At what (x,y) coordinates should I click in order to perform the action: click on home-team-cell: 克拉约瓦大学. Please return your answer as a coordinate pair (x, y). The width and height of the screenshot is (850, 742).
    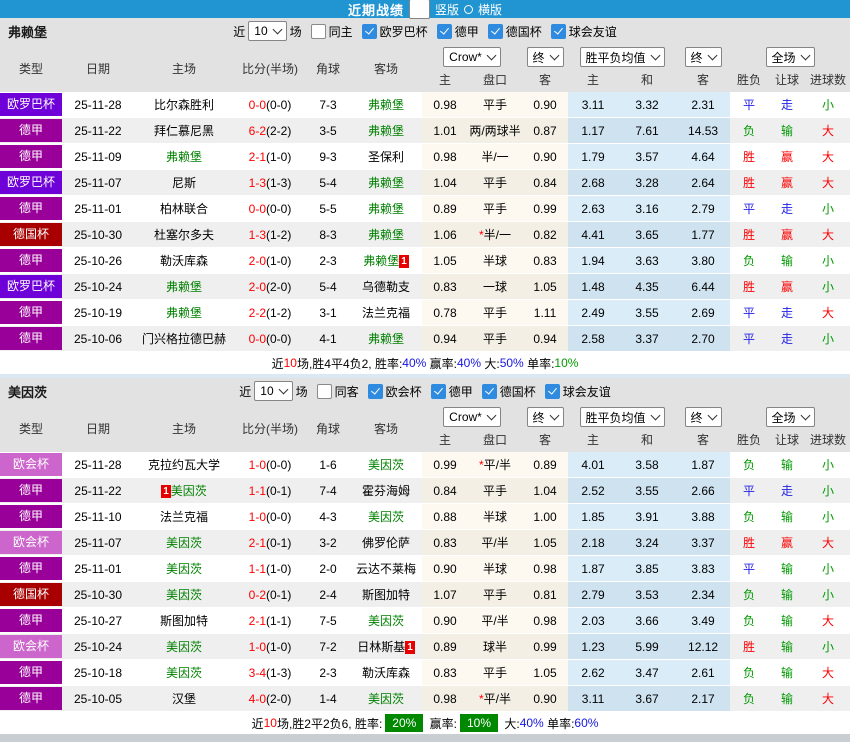
    Looking at the image, I should click on (184, 465).